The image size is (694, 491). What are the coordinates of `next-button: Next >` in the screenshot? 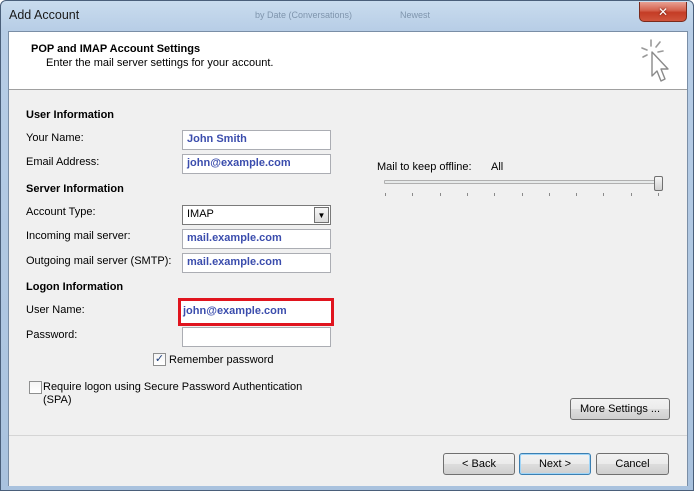 It's located at (555, 464).